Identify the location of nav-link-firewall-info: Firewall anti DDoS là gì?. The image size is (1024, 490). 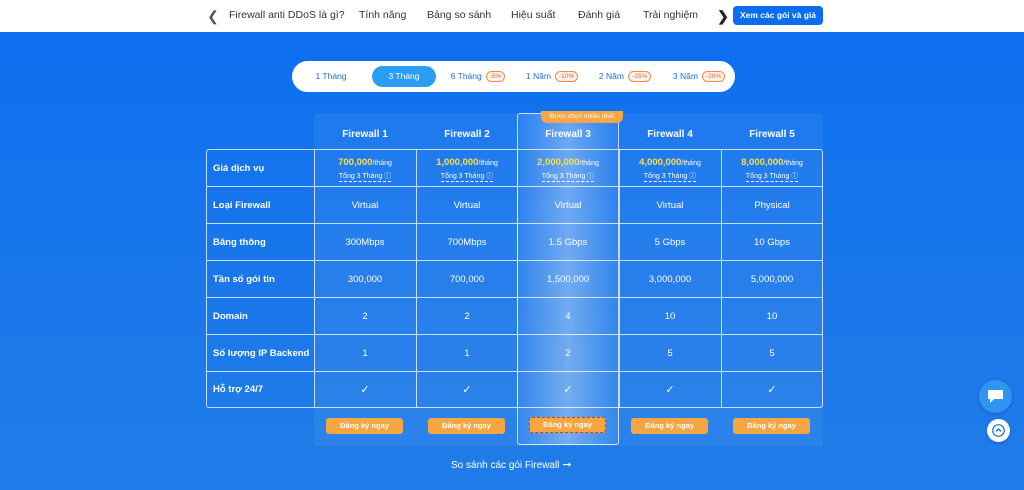
(287, 15).